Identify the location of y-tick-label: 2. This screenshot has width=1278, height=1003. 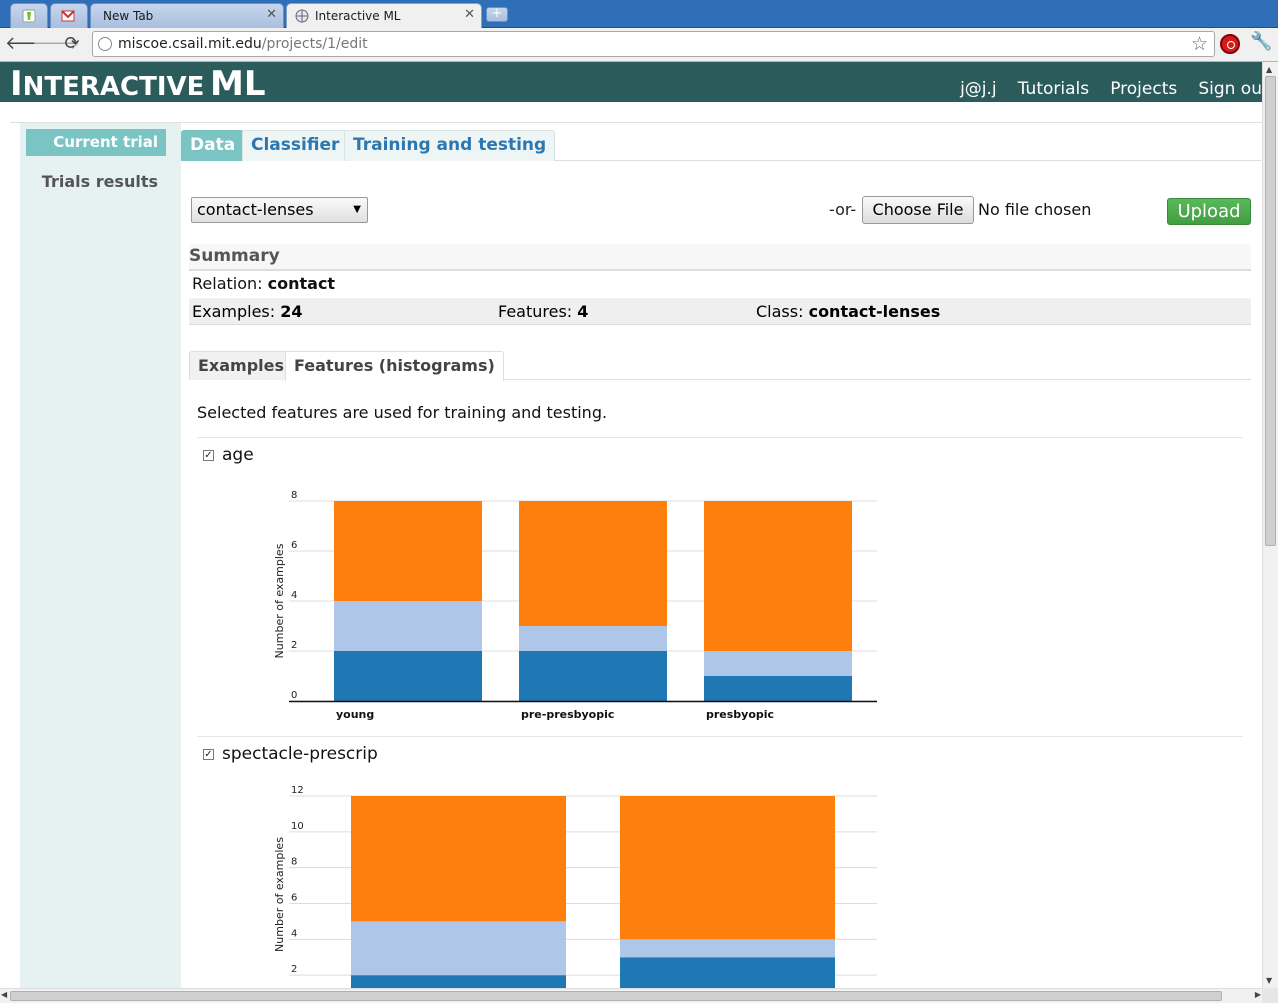
(294, 969).